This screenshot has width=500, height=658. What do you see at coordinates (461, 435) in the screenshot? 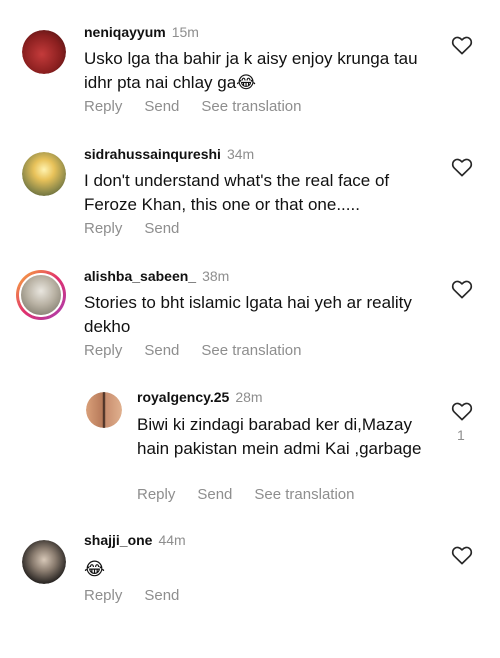
I see `like-count: 1` at bounding box center [461, 435].